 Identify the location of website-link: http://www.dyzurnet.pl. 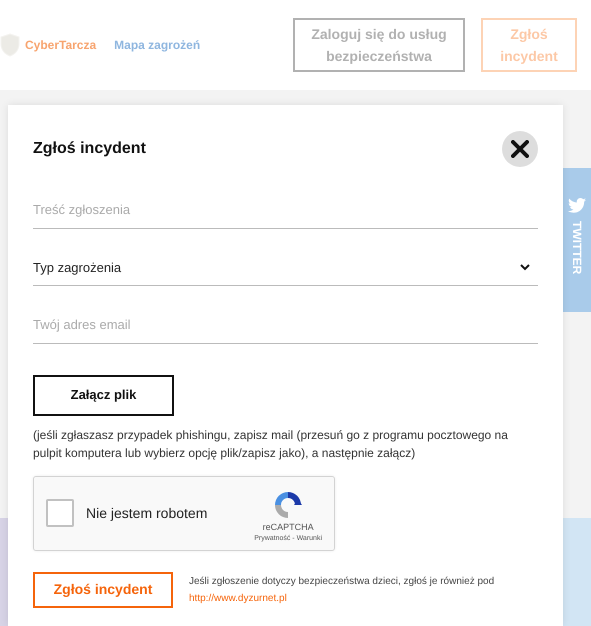
(238, 598).